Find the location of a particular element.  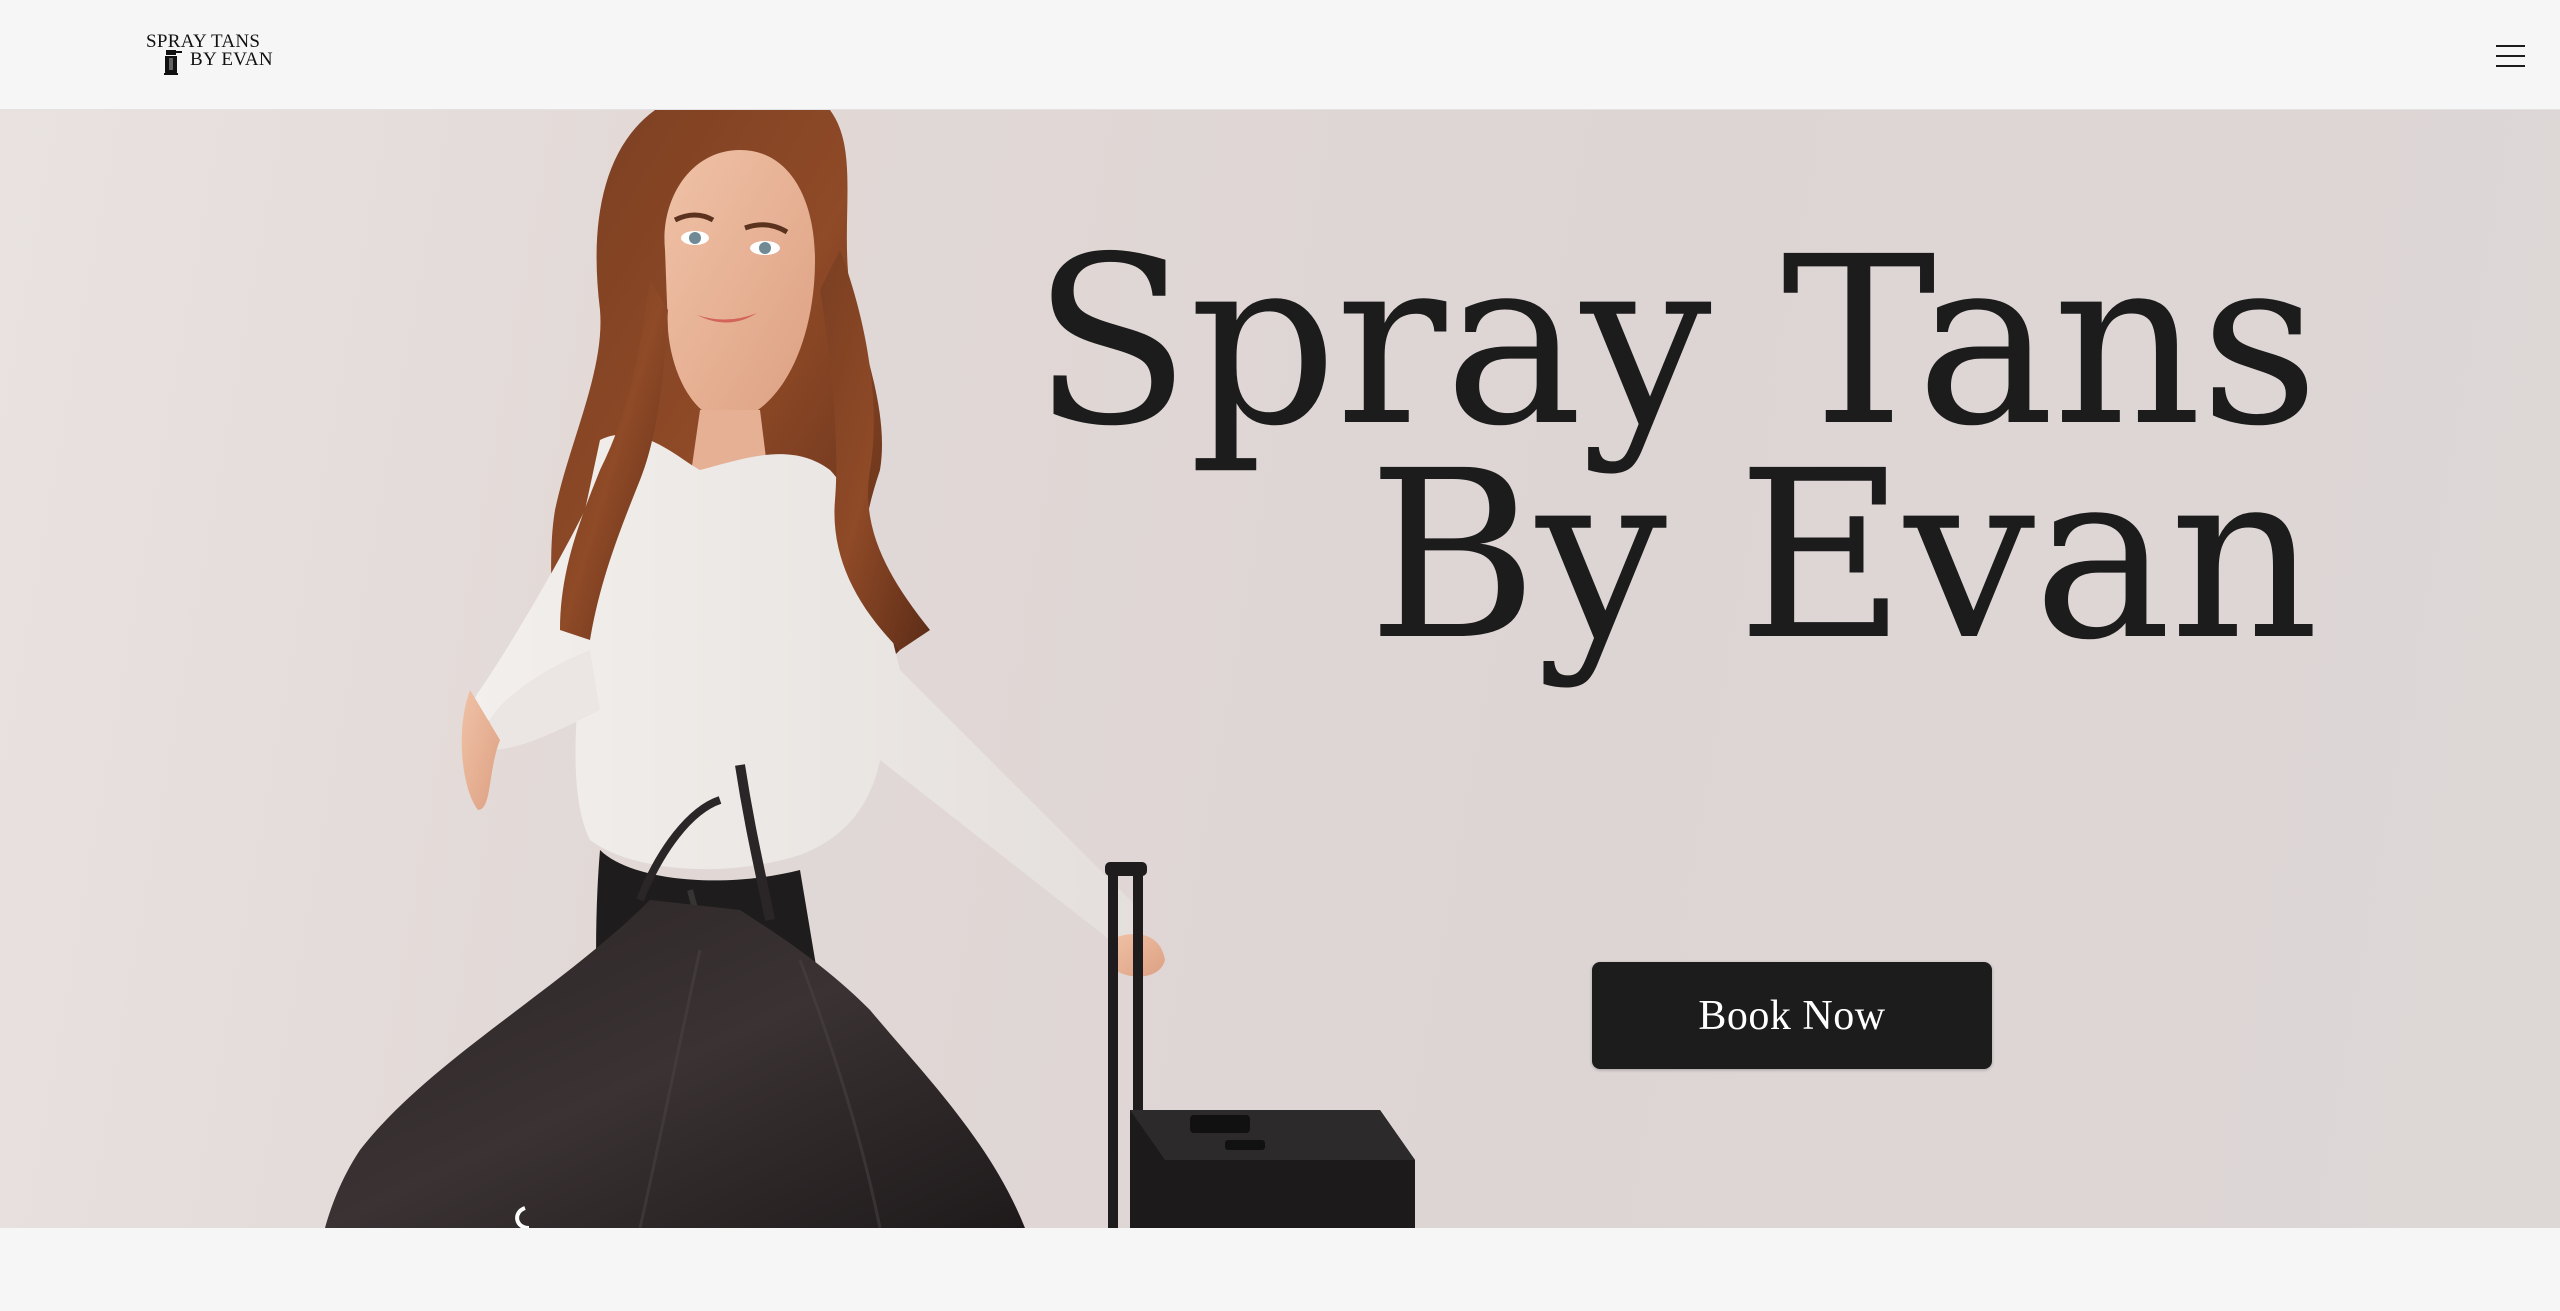

spray-bottle-logo-icon is located at coordinates (173, 62).